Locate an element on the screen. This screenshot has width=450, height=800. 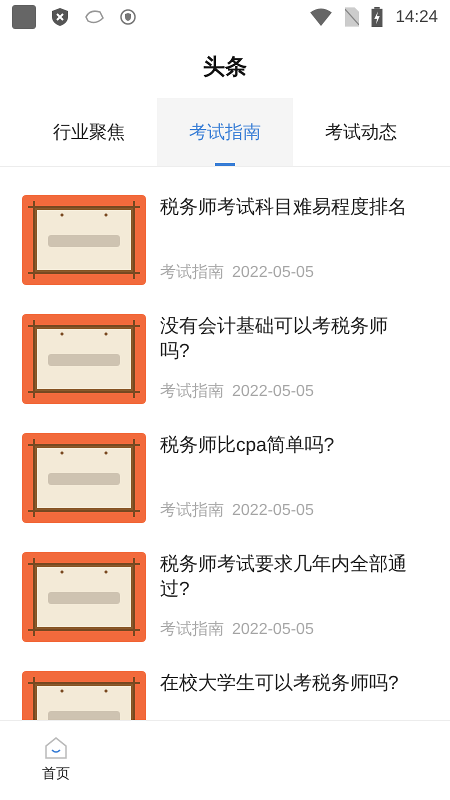
shield-icon is located at coordinates (60, 17).